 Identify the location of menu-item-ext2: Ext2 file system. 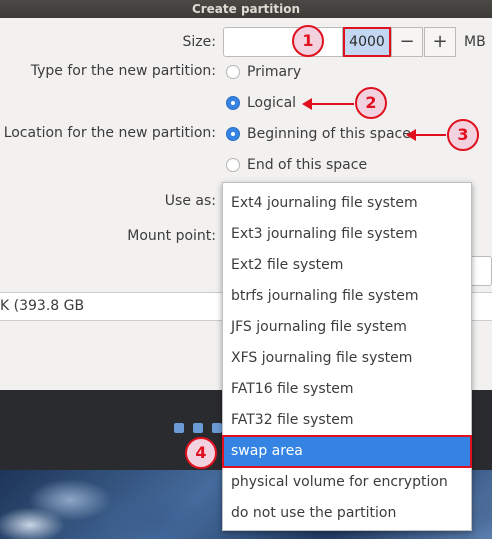
(347, 265).